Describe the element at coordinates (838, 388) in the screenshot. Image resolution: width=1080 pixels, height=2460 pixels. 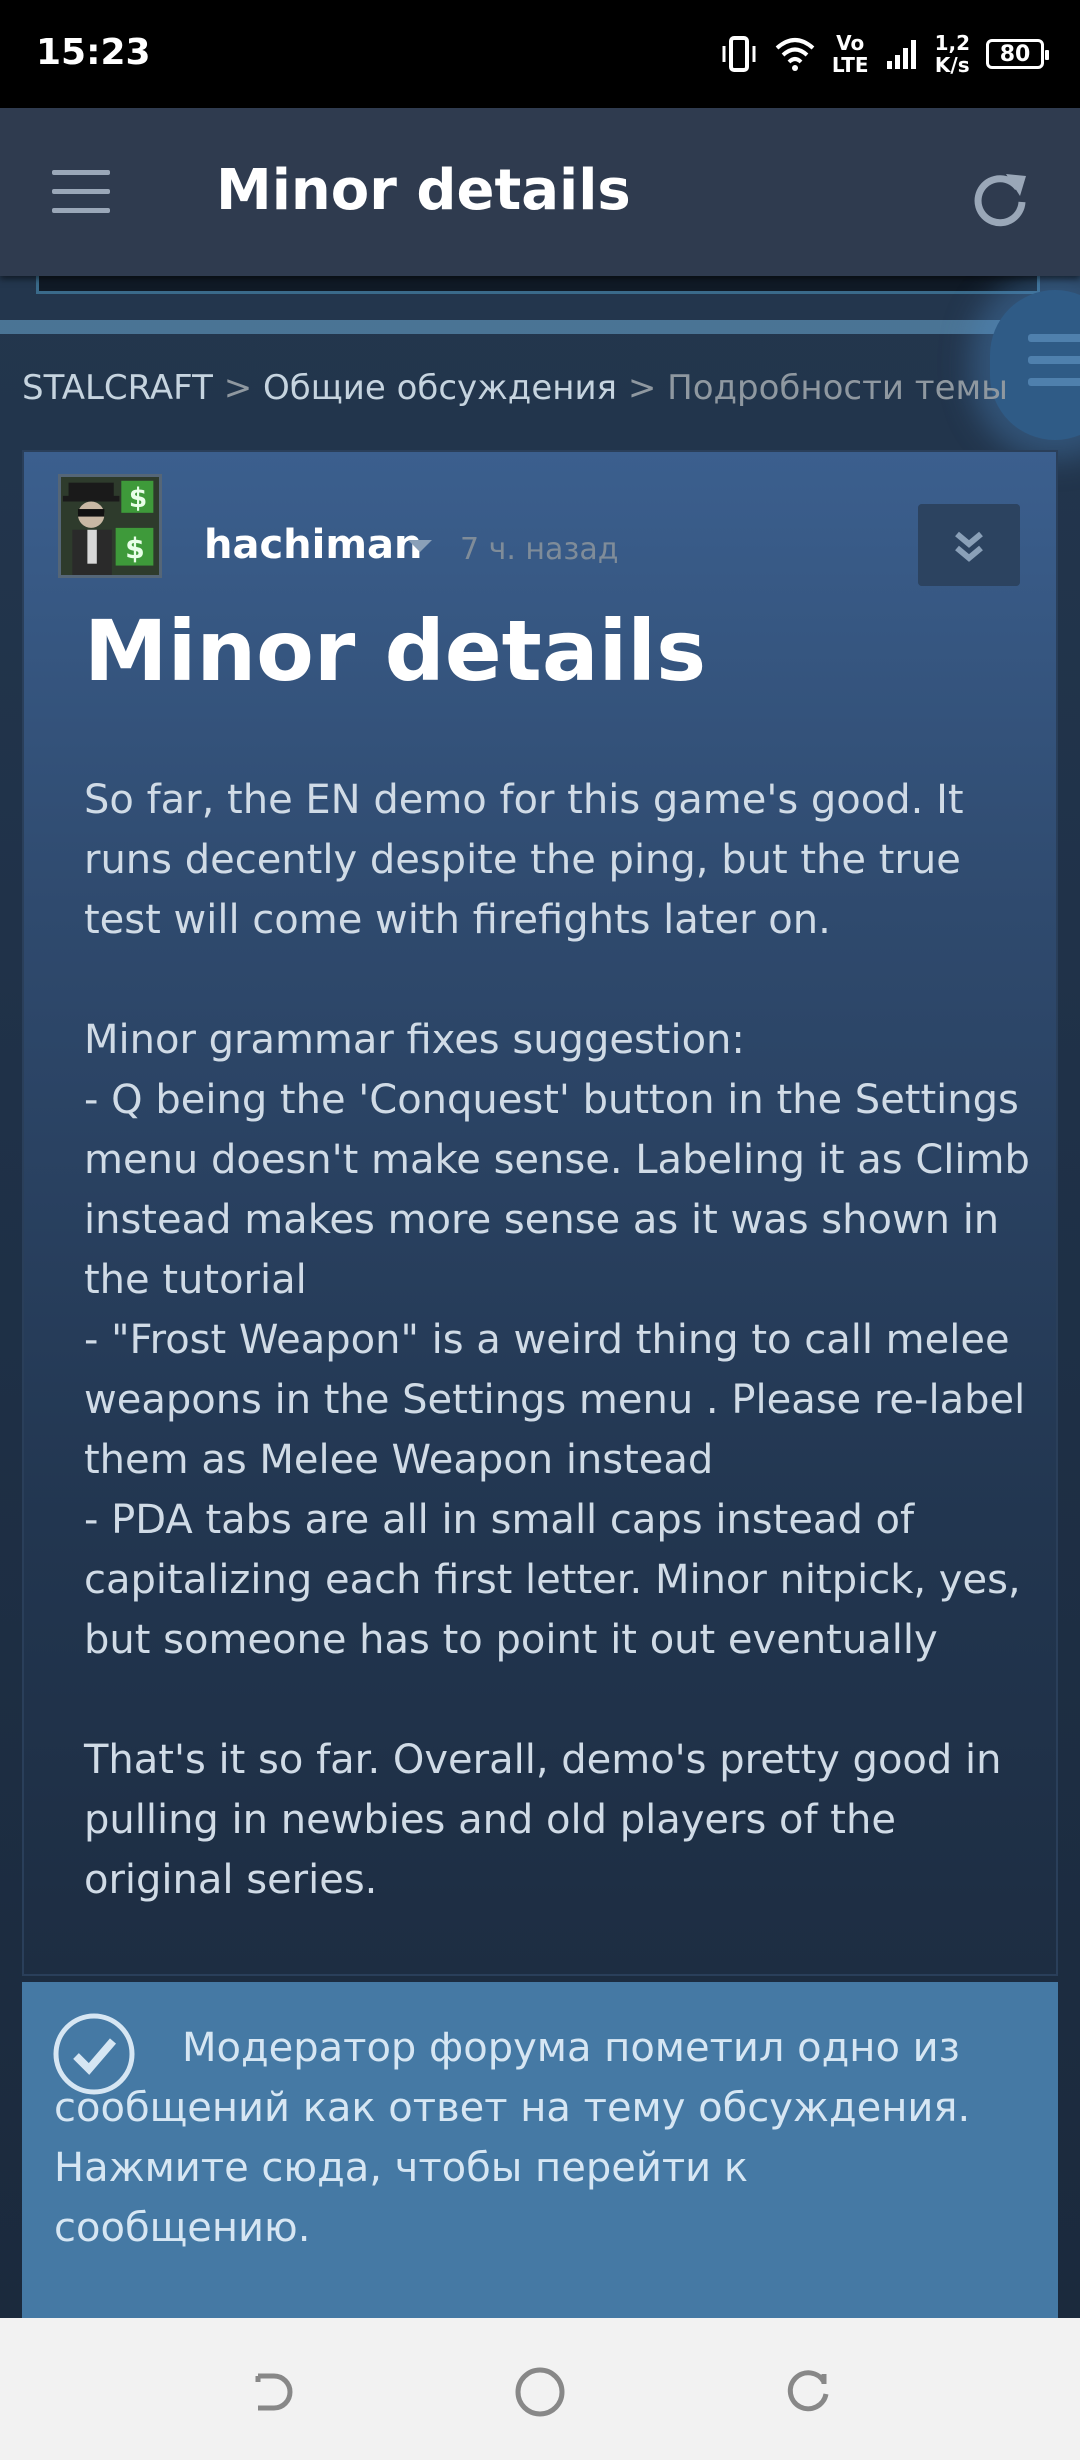
I see `breadcrumb-current: Подробности темы` at that location.